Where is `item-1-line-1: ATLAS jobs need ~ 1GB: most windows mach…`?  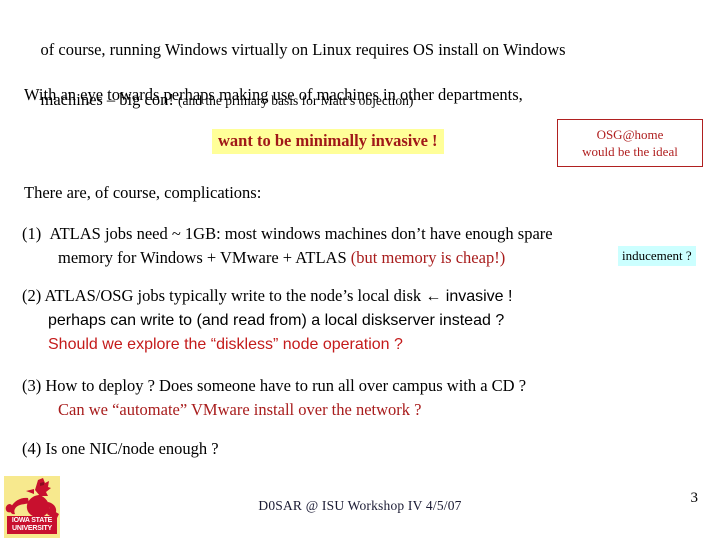 item-1-line-1: ATLAS jobs need ~ 1GB: most windows mach… is located at coordinates (301, 233).